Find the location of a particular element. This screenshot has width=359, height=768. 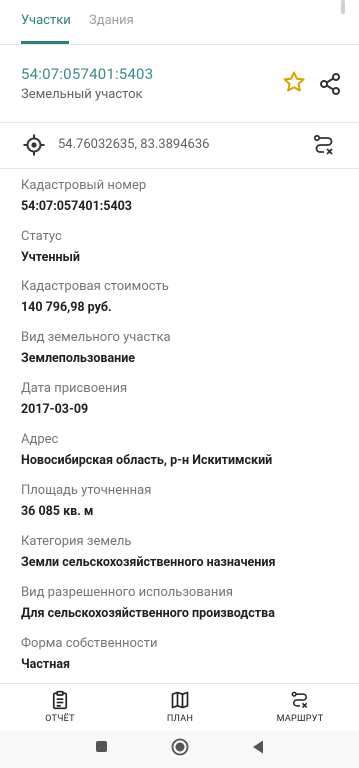

favorite-button is located at coordinates (294, 82).